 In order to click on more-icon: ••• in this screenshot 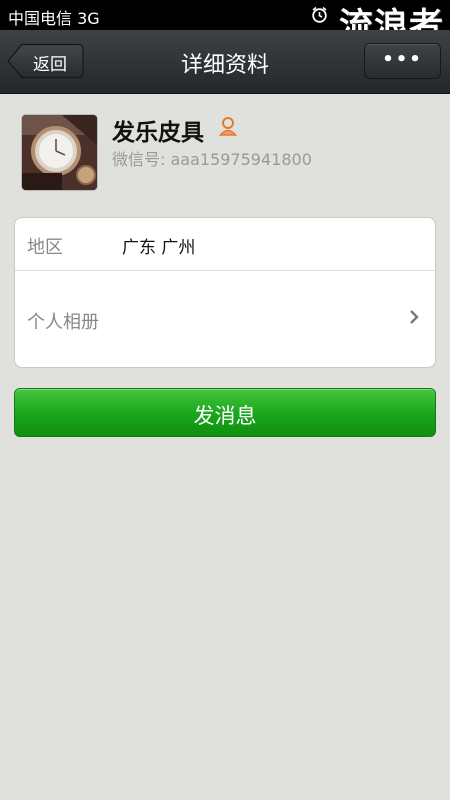, I will do `click(402, 59)`.